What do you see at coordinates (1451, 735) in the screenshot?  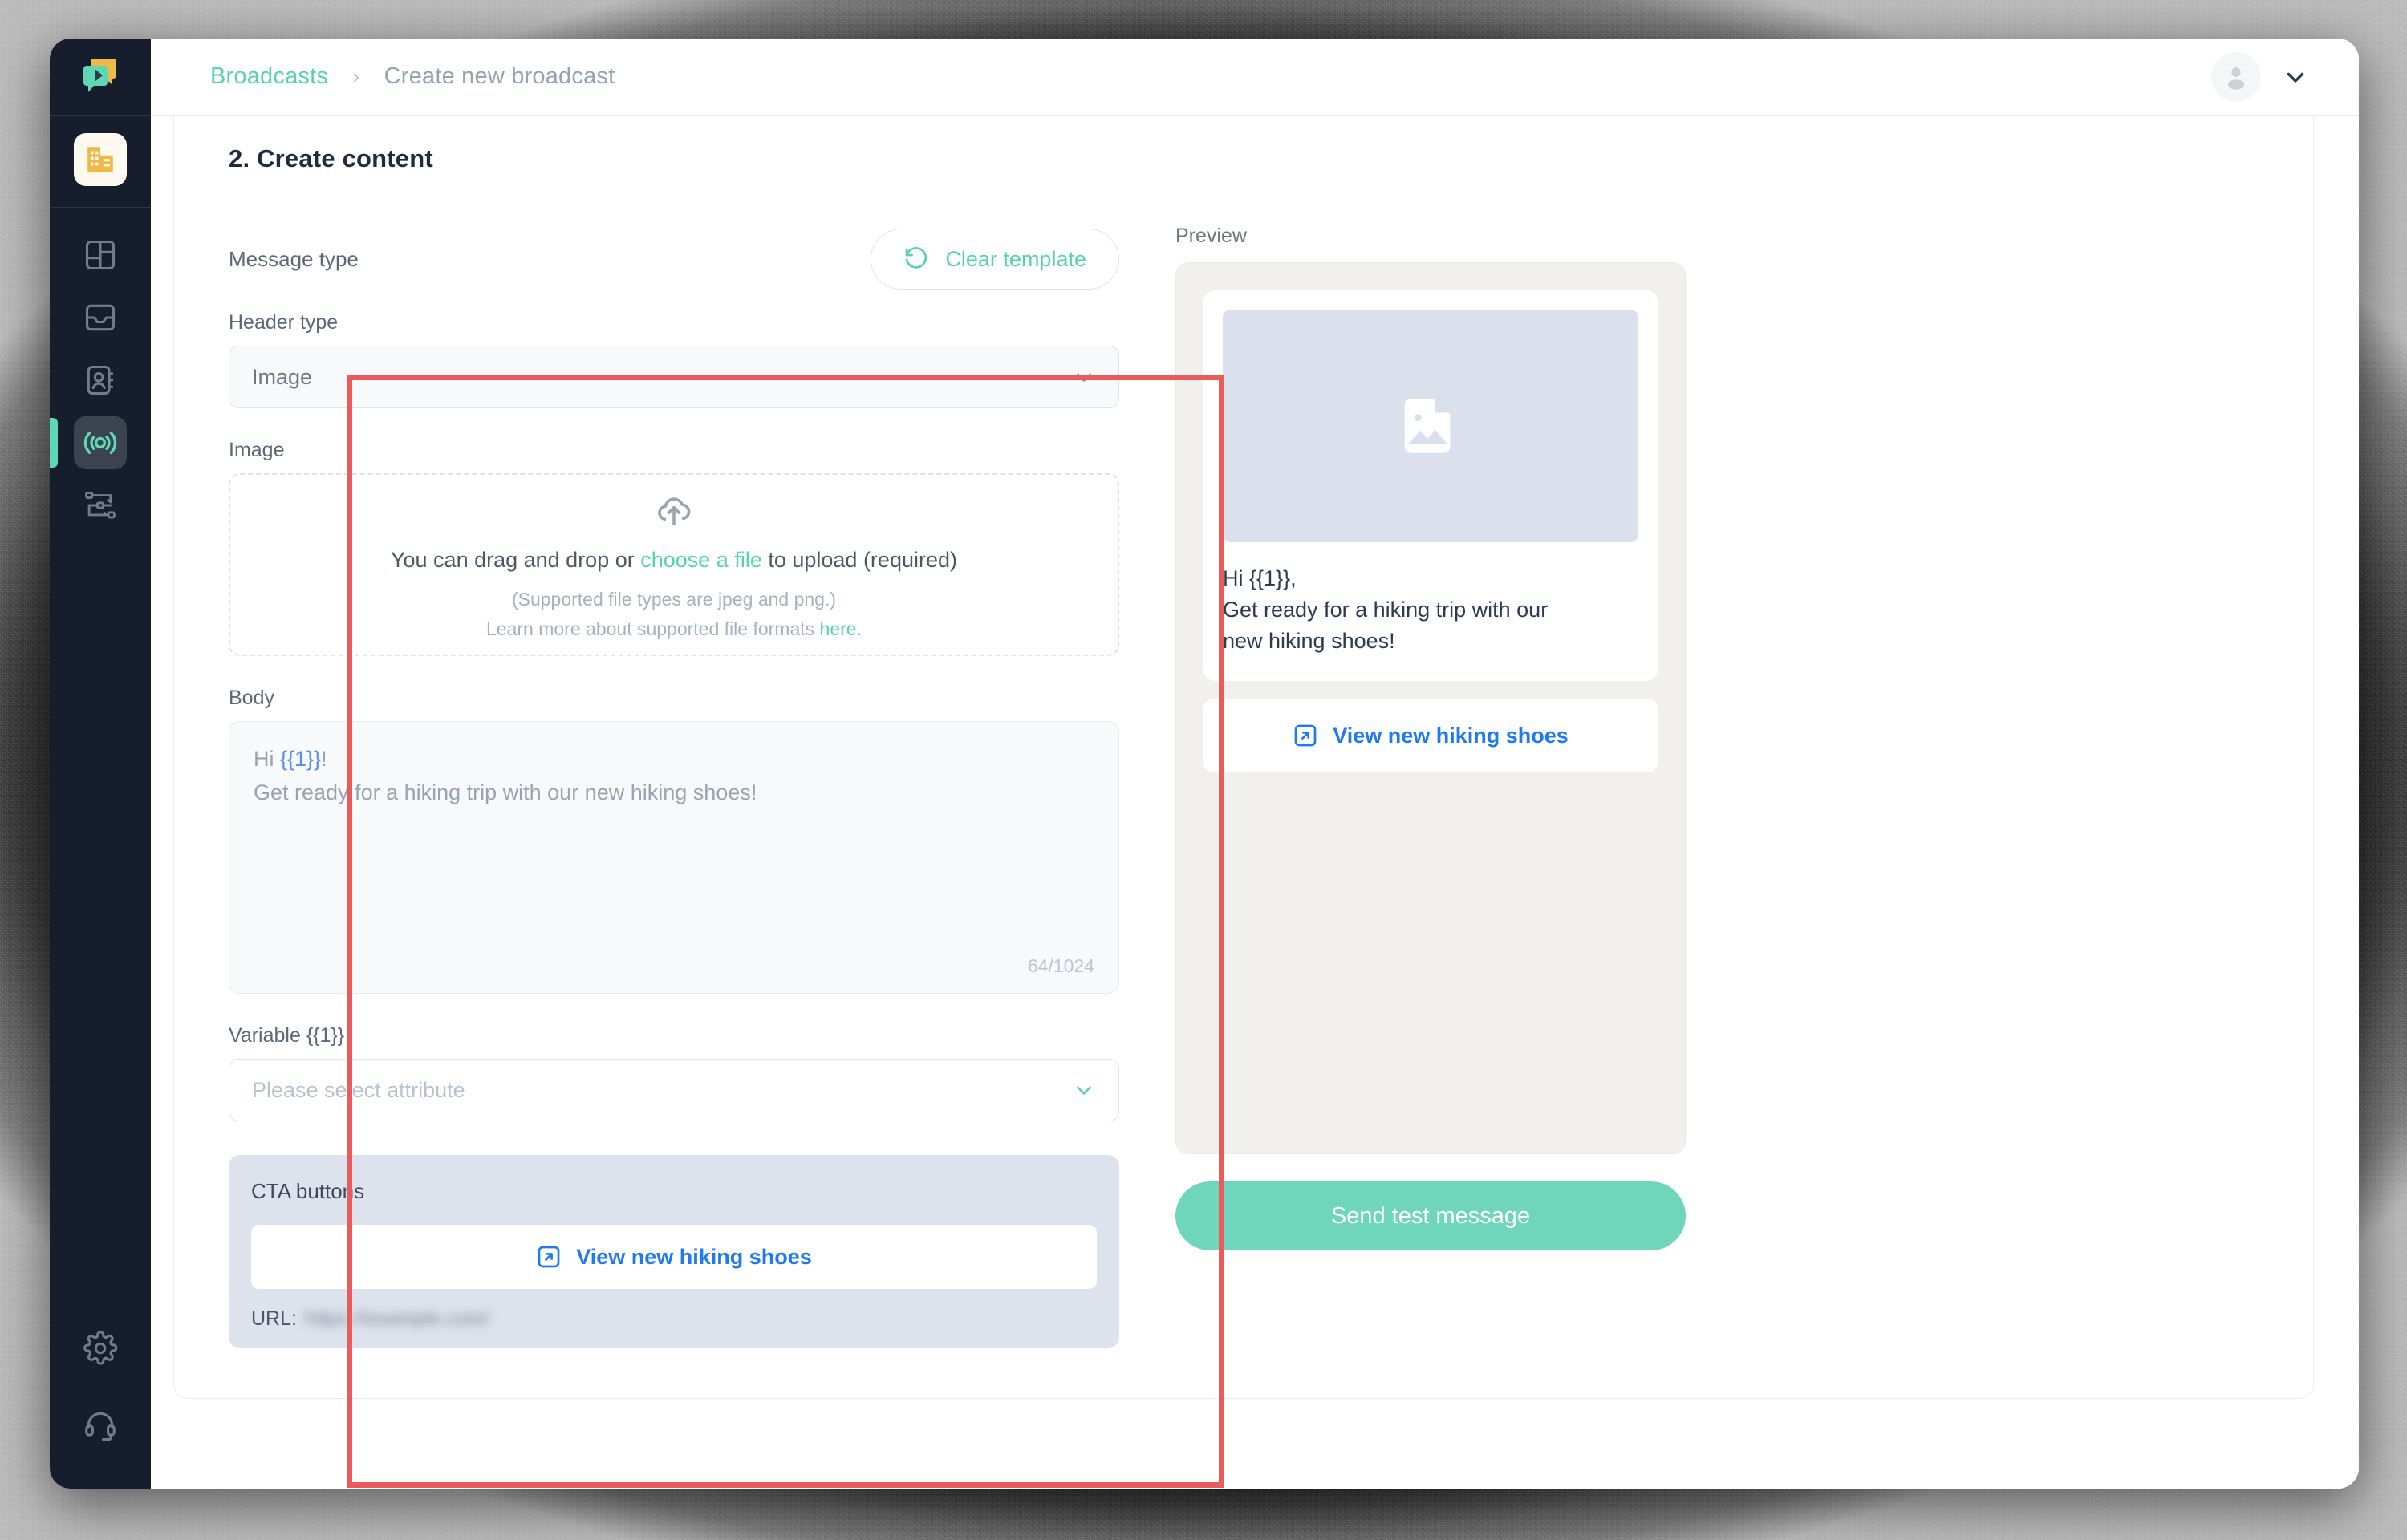 I see `preview-cta-label: View new hiking shoes` at bounding box center [1451, 735].